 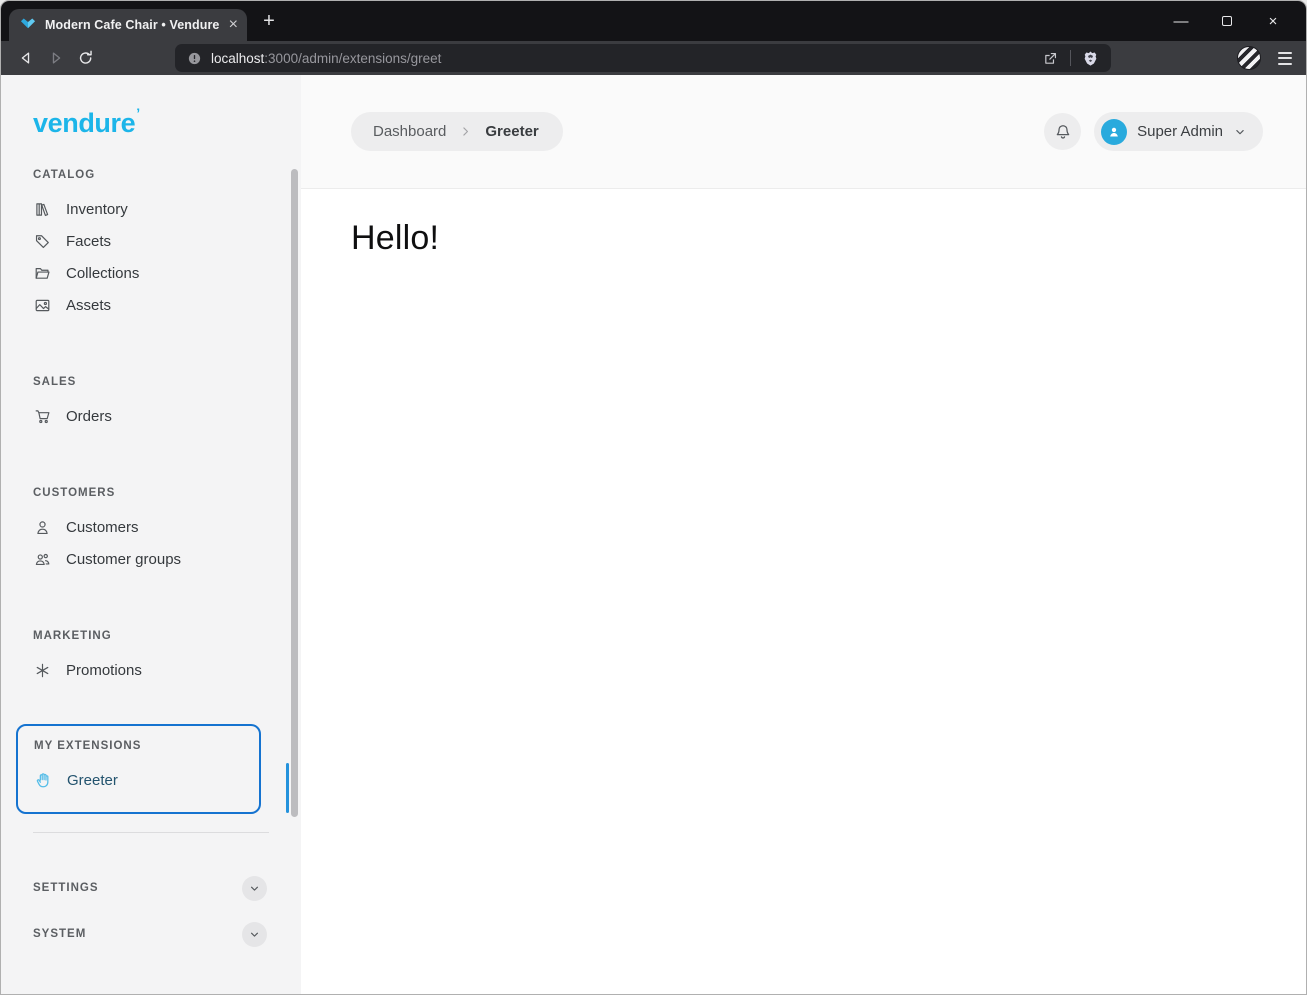 I want to click on sidebar-item-label: Assets, so click(x=89, y=305).